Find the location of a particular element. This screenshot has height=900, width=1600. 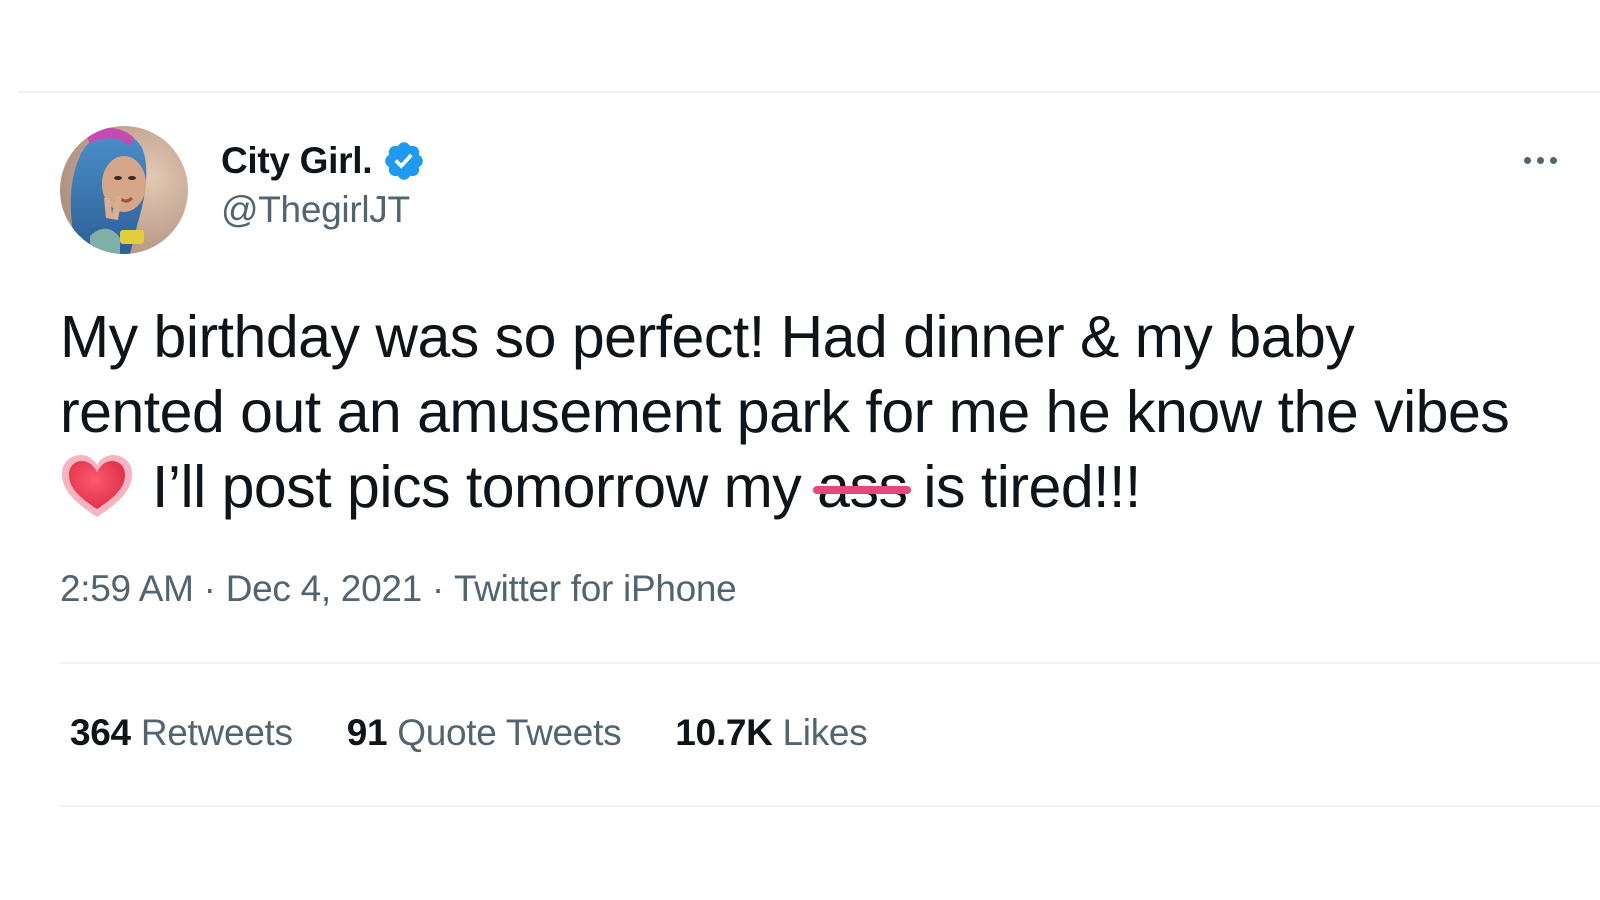

likes-stat: 10.7K Likes is located at coordinates (771, 733).